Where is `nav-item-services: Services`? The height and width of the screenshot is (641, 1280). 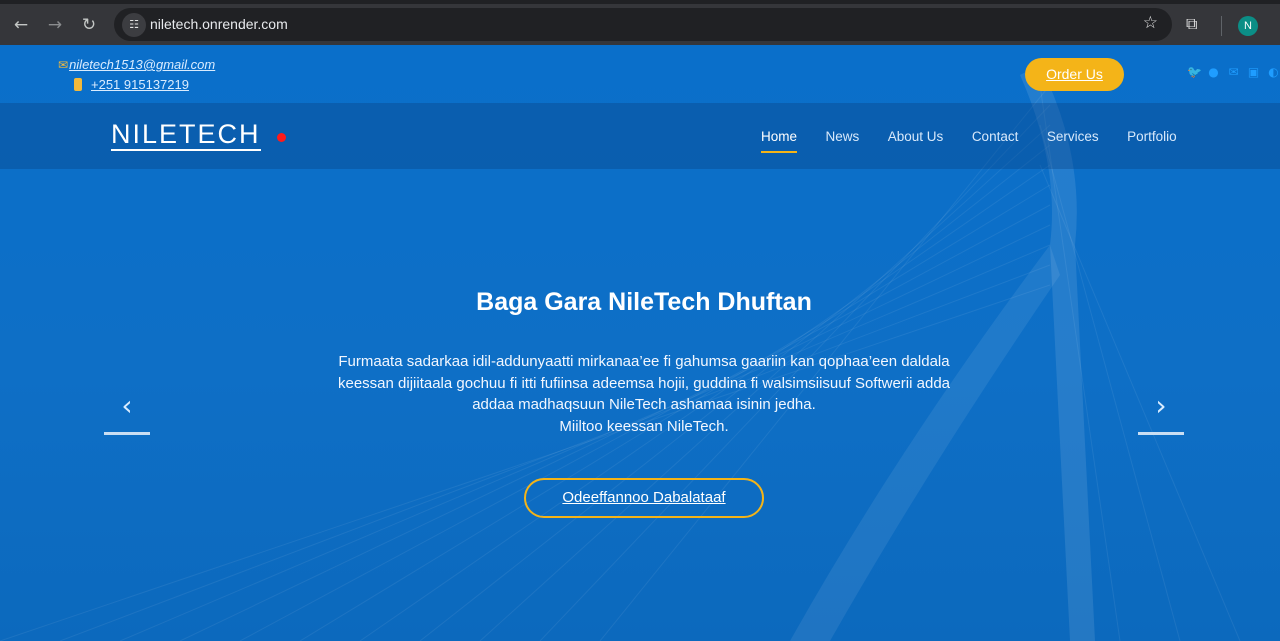
nav-item-services: Services is located at coordinates (1073, 136).